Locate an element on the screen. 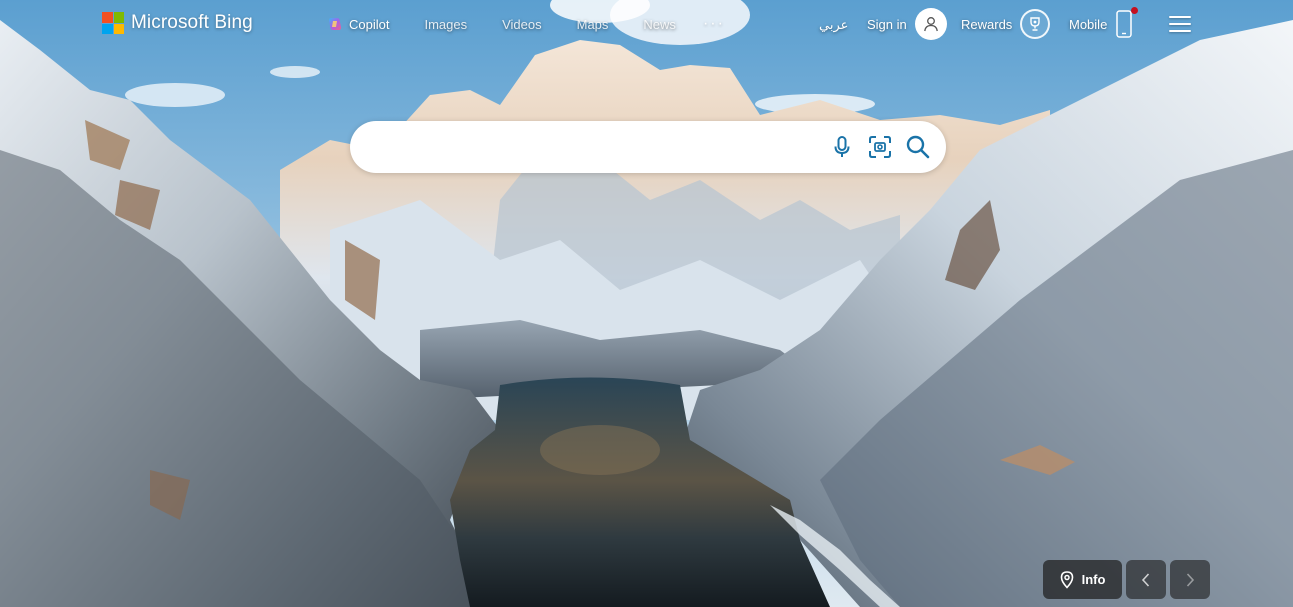 The image size is (1293, 607). search-icon is located at coordinates (918, 147).